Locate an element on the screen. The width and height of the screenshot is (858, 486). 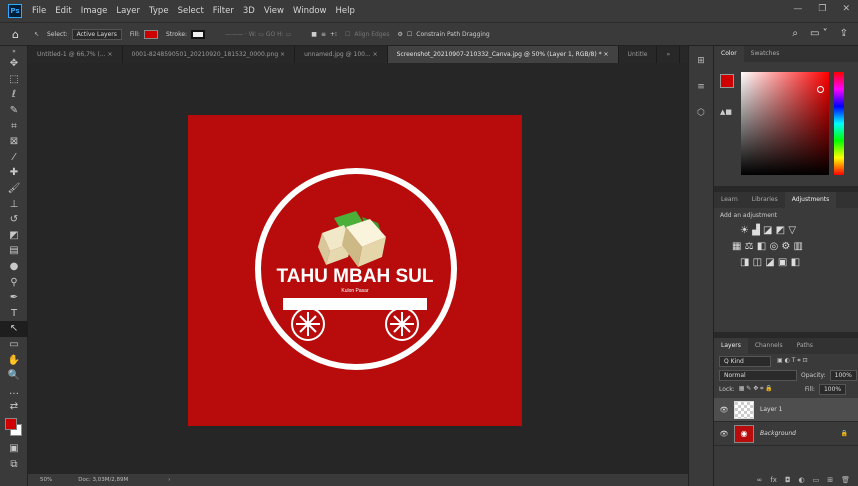
select-dropdown: Active Layers is located at coordinates (96, 34).